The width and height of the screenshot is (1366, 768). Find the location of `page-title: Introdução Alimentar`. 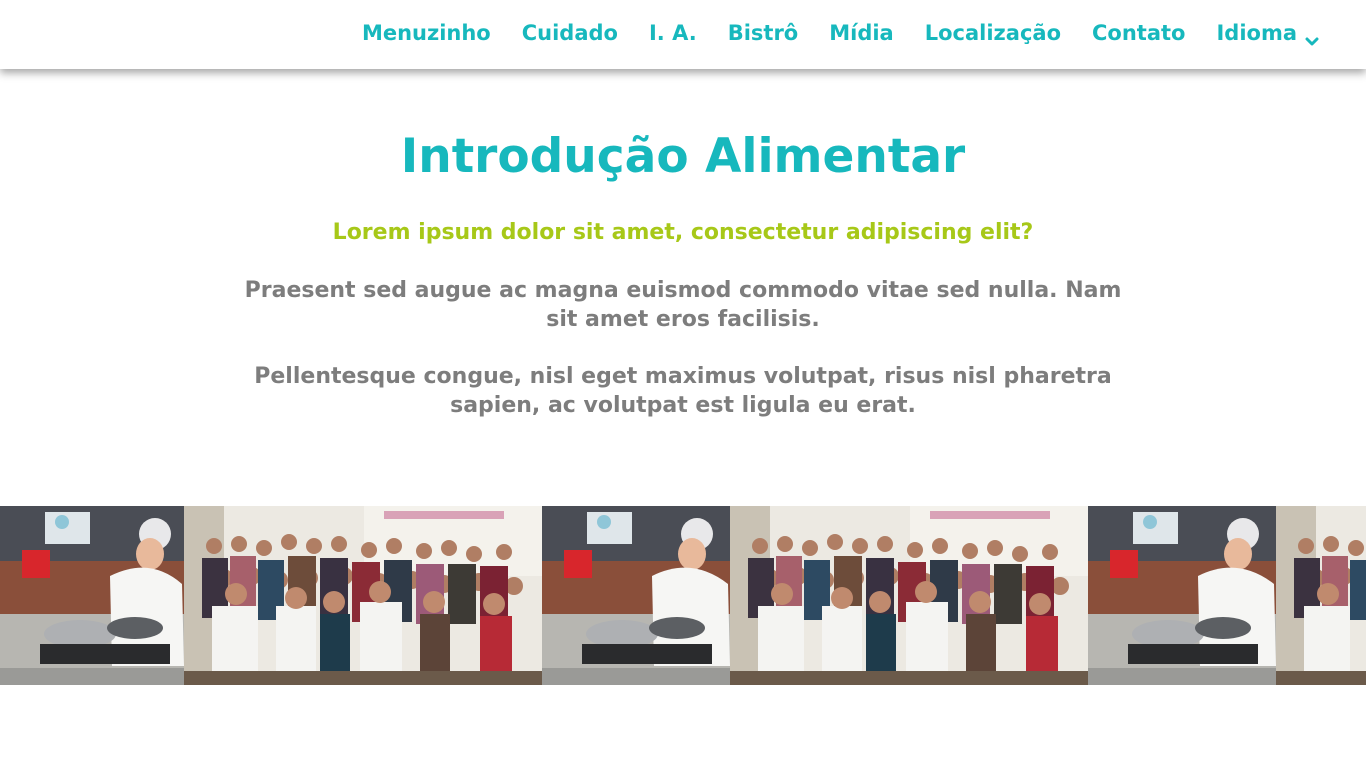

page-title: Introdução Alimentar is located at coordinates (683, 156).